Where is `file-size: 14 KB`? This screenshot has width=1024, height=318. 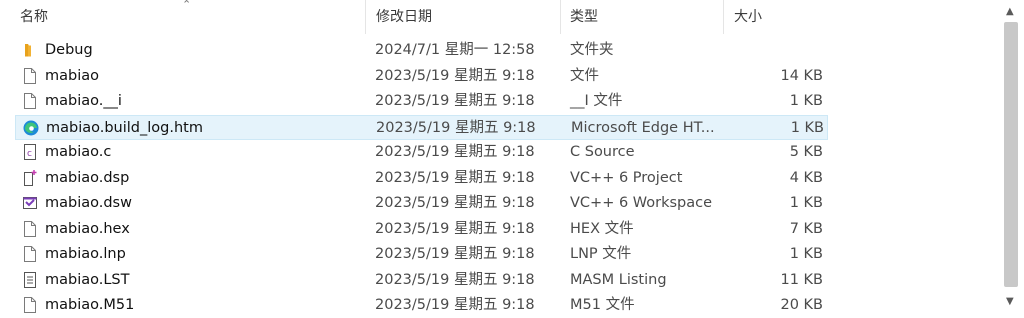
file-size: 14 KB is located at coordinates (801, 75).